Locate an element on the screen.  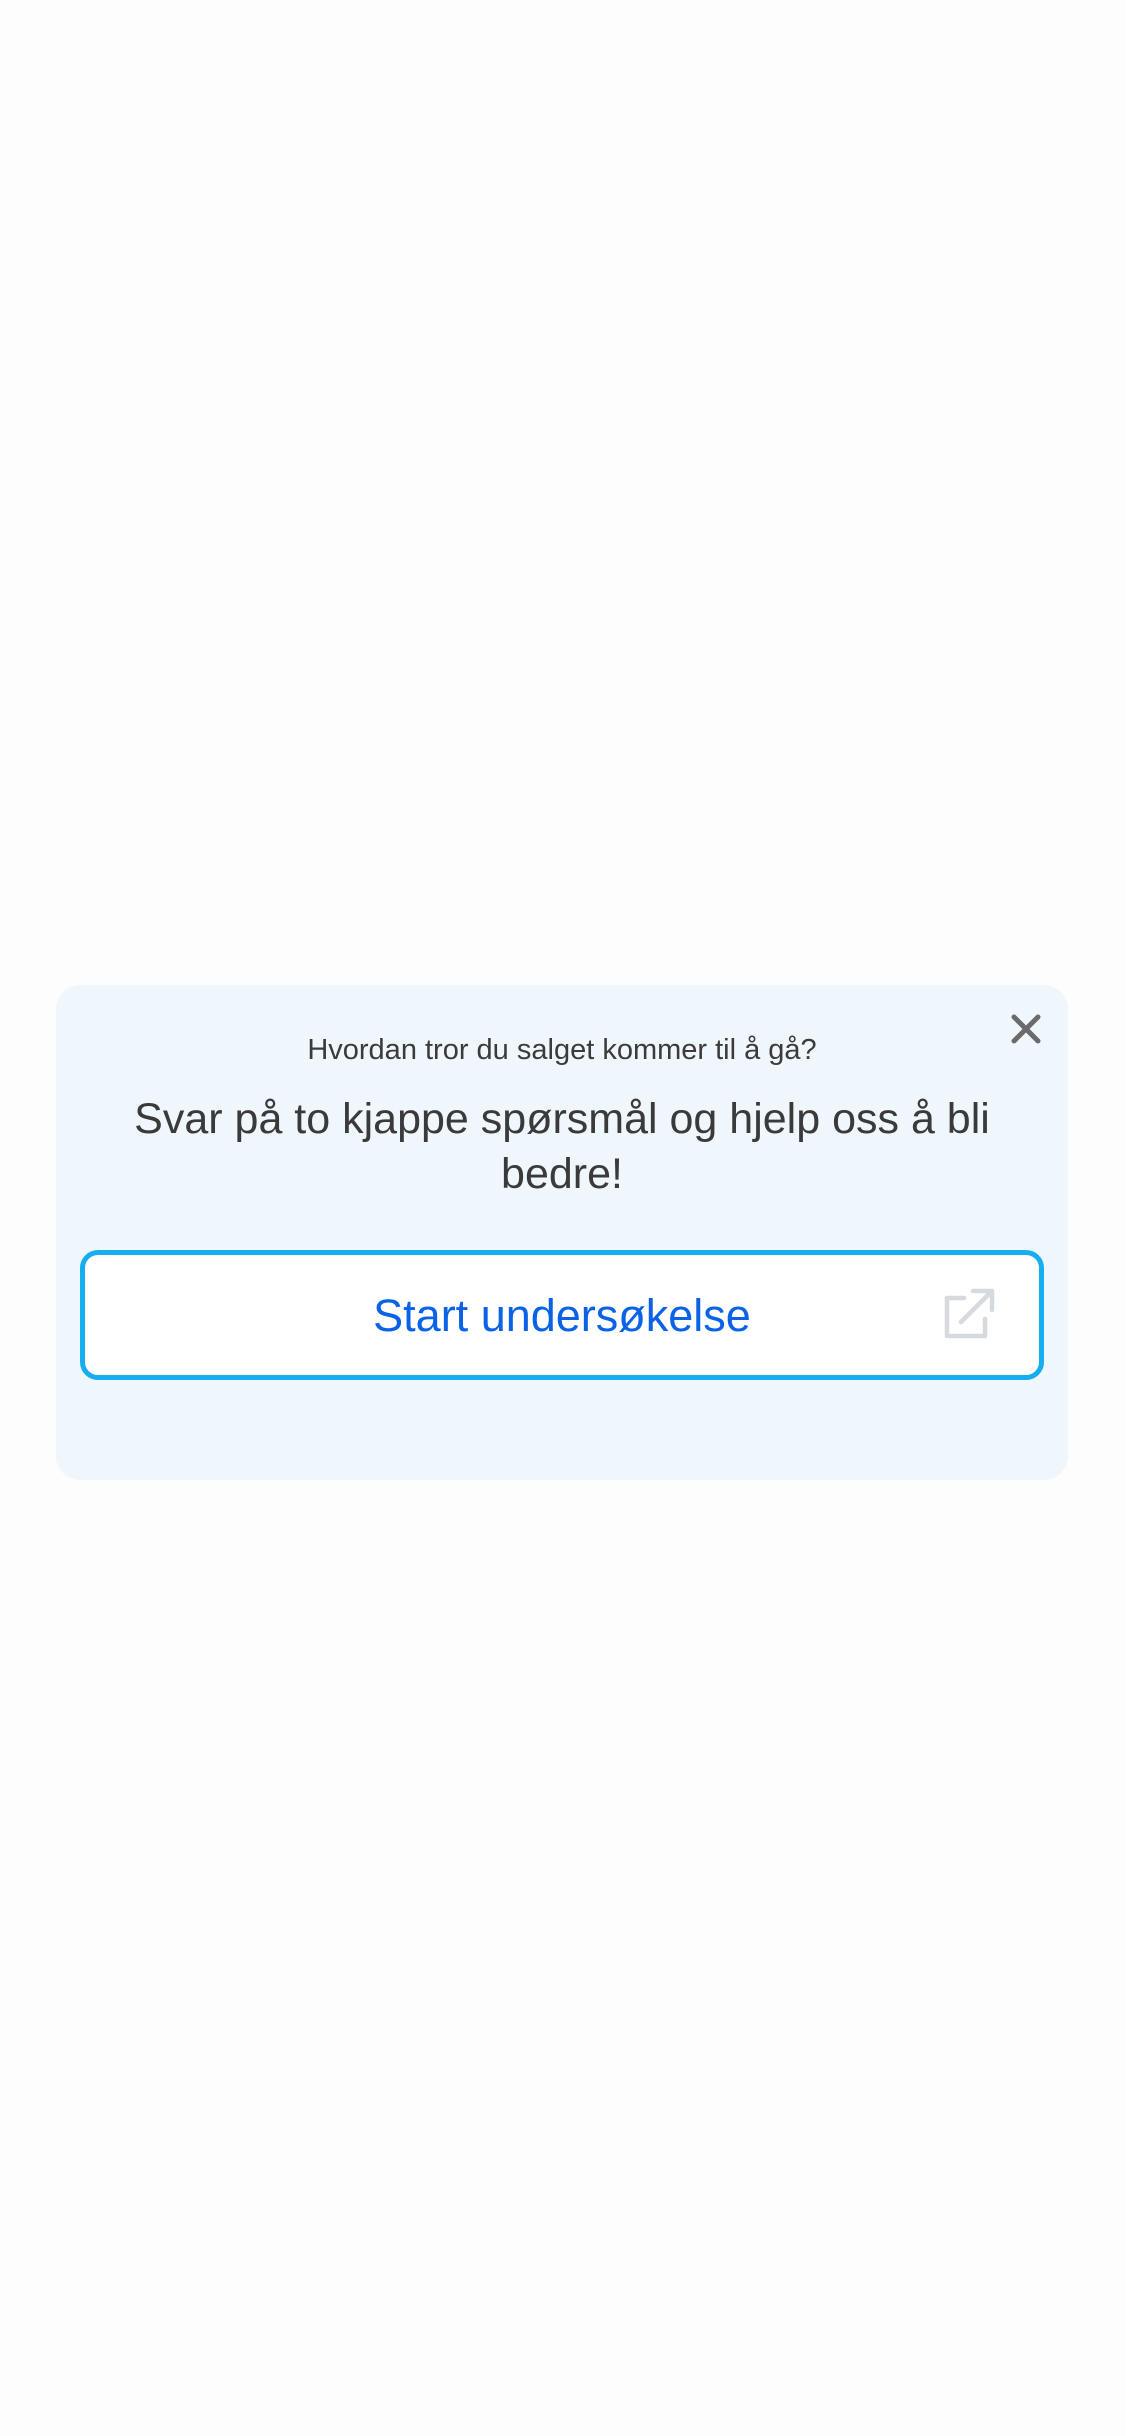
start-survey-button: Start undersøkelse is located at coordinates (562, 1315).